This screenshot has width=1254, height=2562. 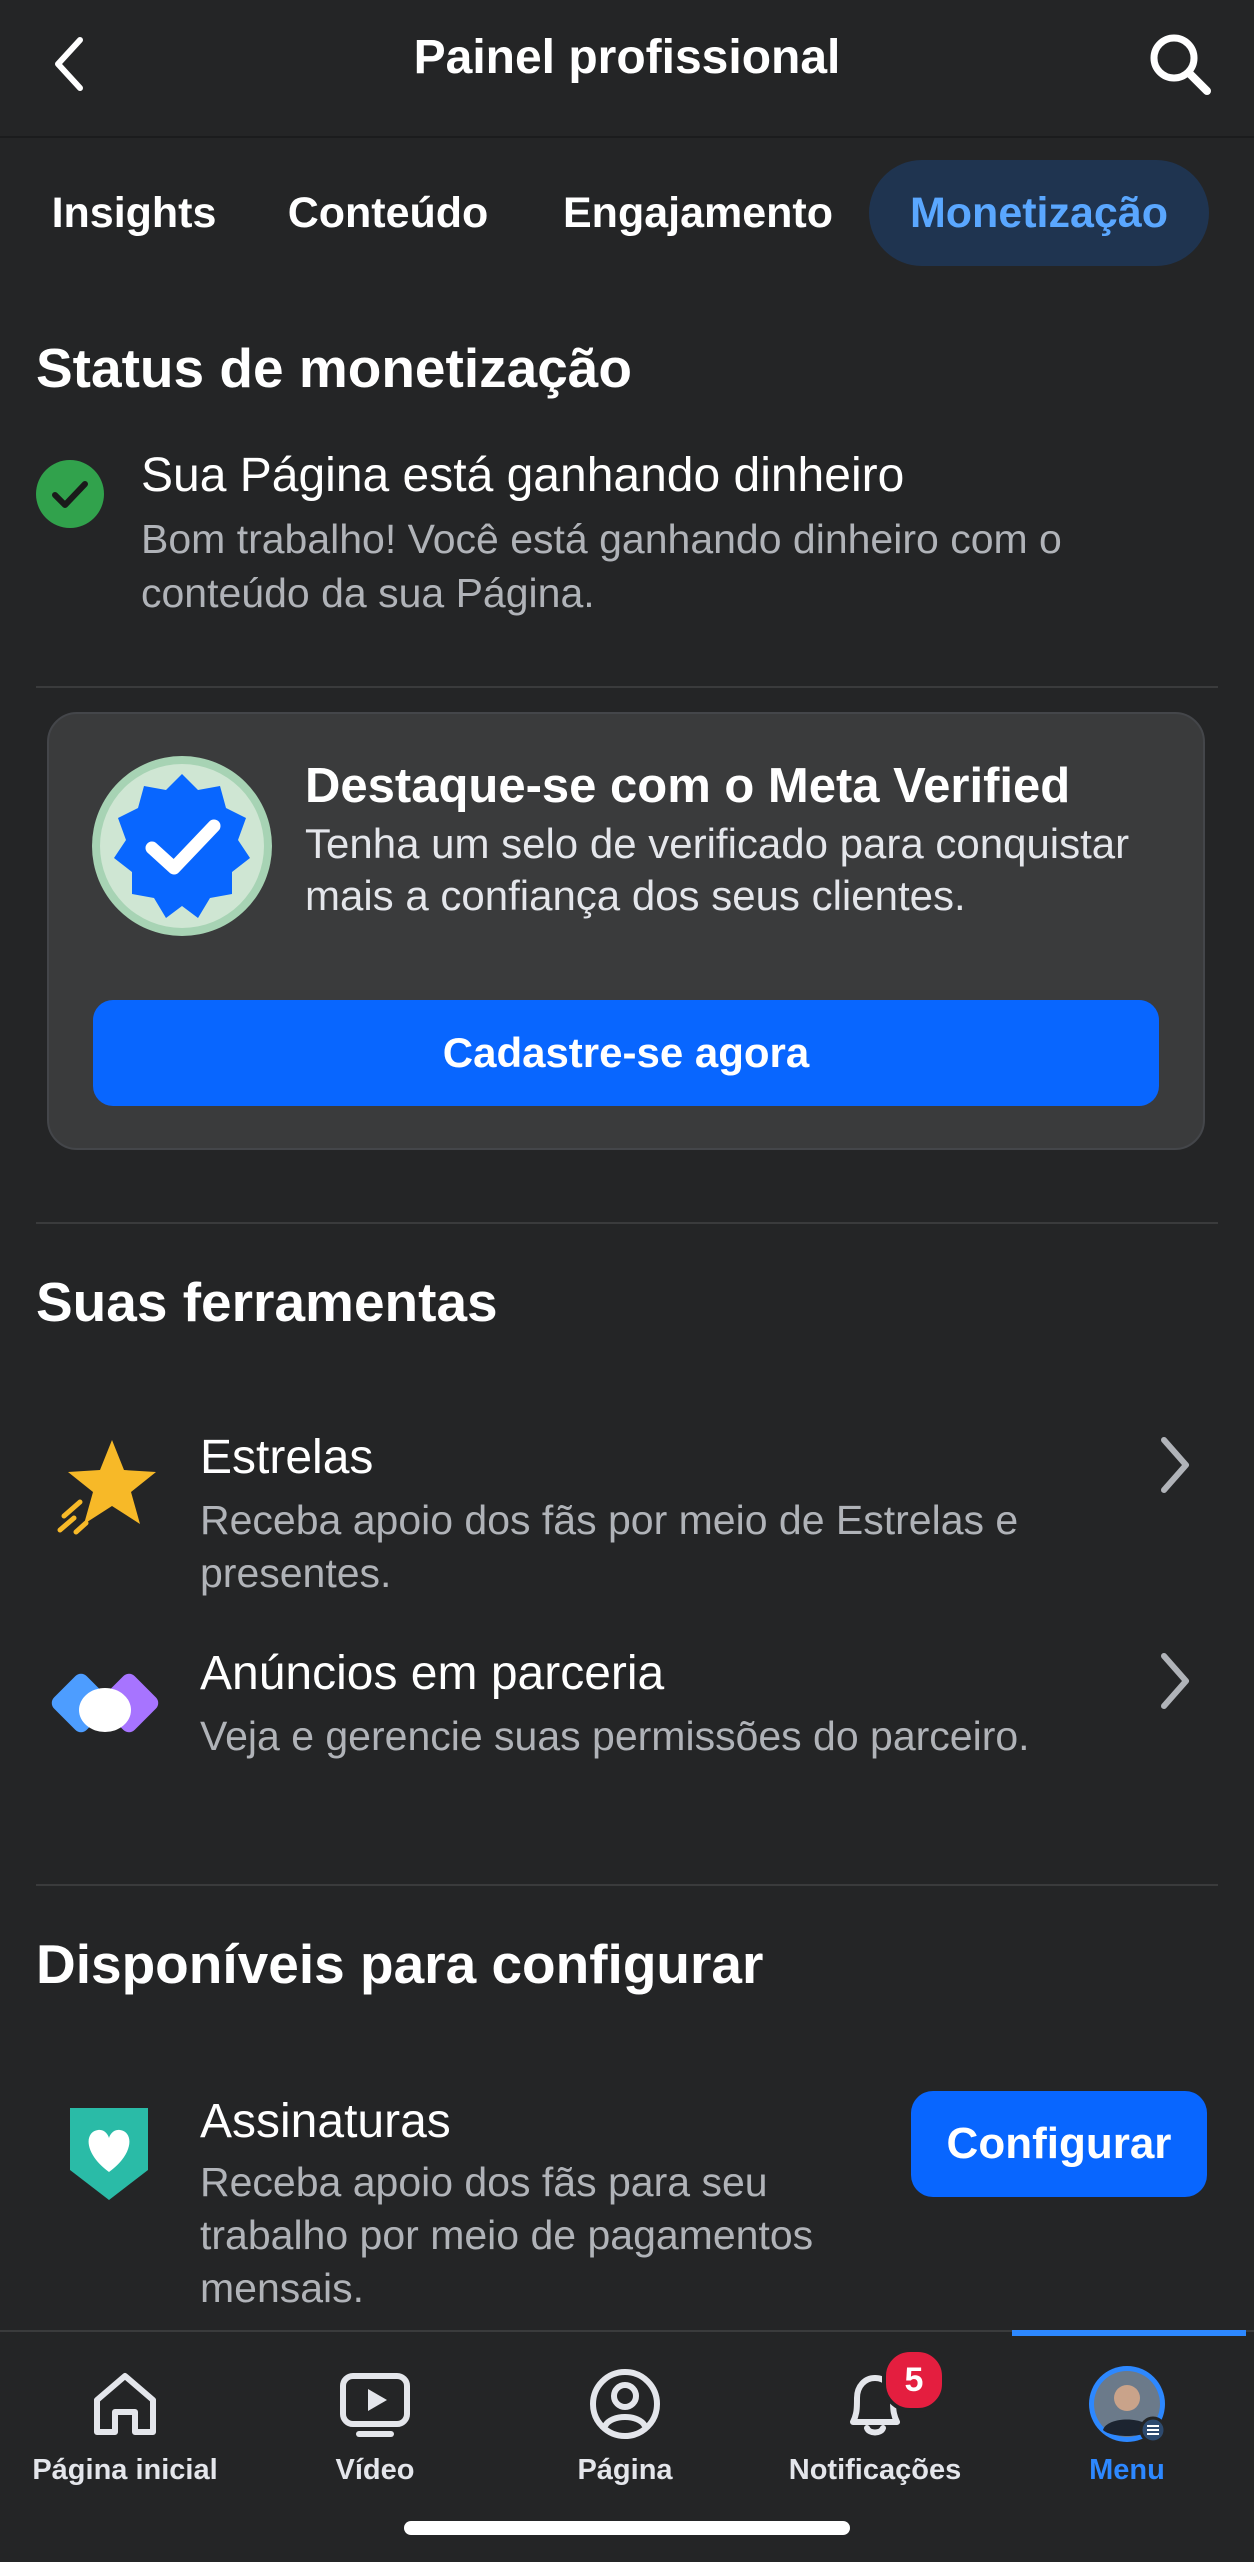 I want to click on tools-section-title: Suas ferramentas, so click(x=267, y=1302).